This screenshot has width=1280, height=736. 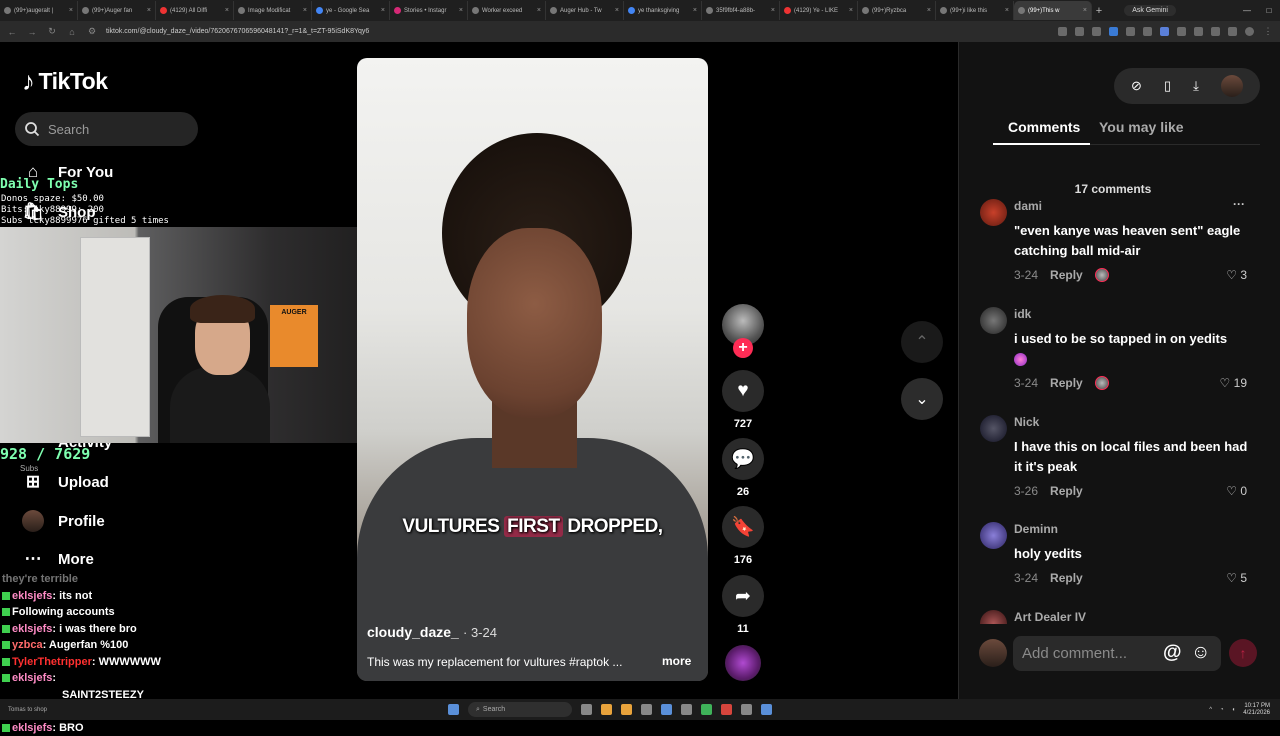 I want to click on mention-icon: @, so click(x=1172, y=653).